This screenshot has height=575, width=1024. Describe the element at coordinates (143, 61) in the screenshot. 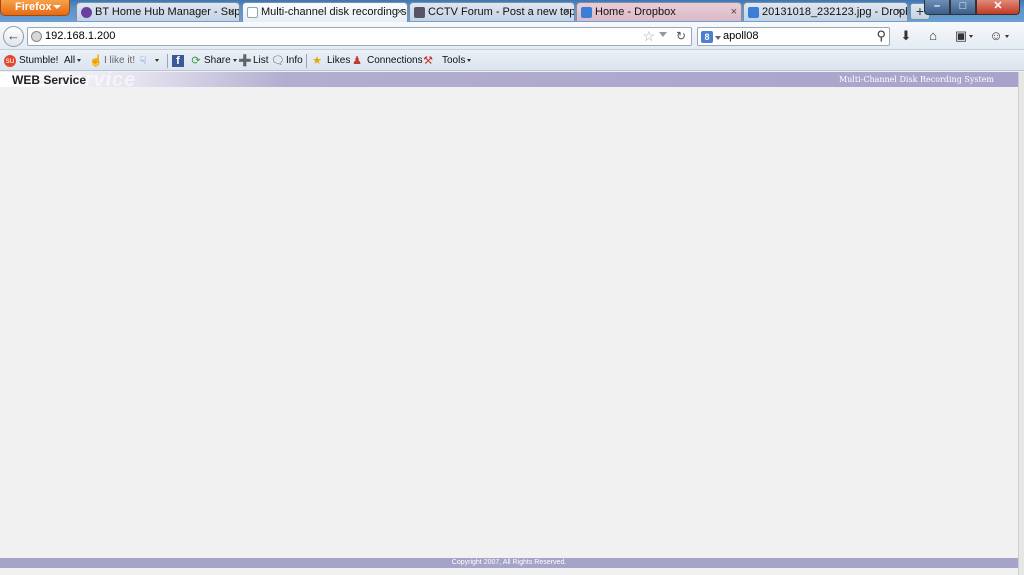

I see `thumbs-down-icon: ☟` at that location.